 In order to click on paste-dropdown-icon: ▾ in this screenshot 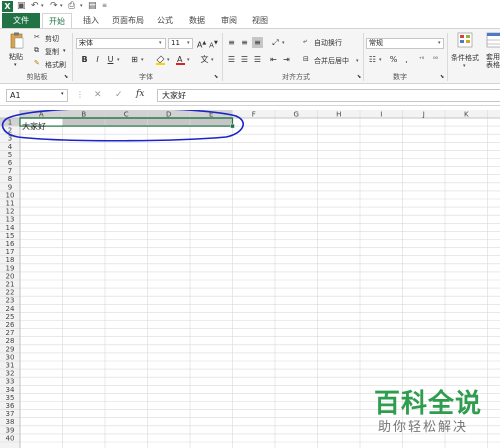, I will do `click(15, 65)`.